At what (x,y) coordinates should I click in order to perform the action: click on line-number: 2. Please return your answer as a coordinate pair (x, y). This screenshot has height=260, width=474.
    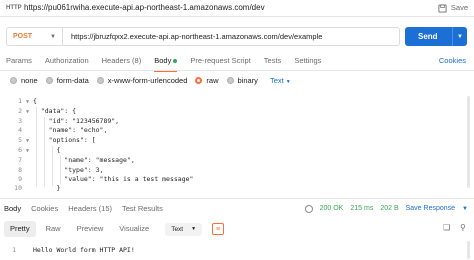
    Looking at the image, I should click on (20, 110).